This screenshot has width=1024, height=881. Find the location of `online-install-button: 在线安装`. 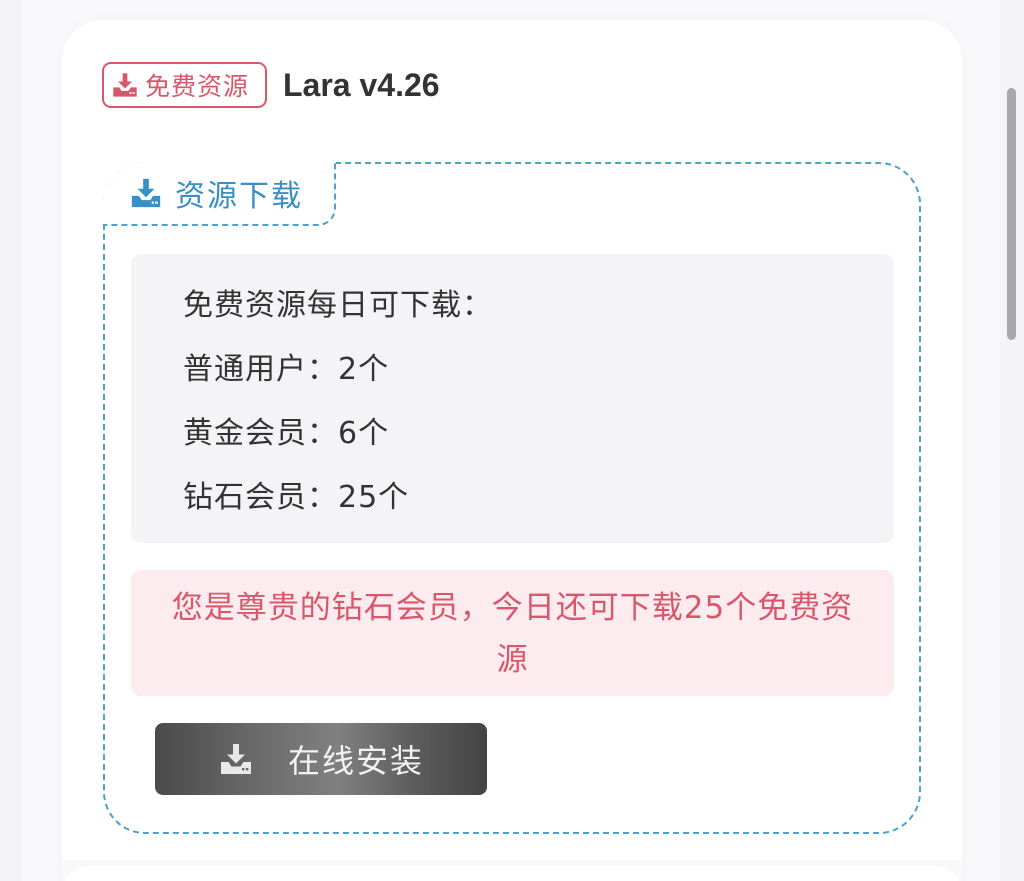

online-install-button: 在线安装 is located at coordinates (321, 759).